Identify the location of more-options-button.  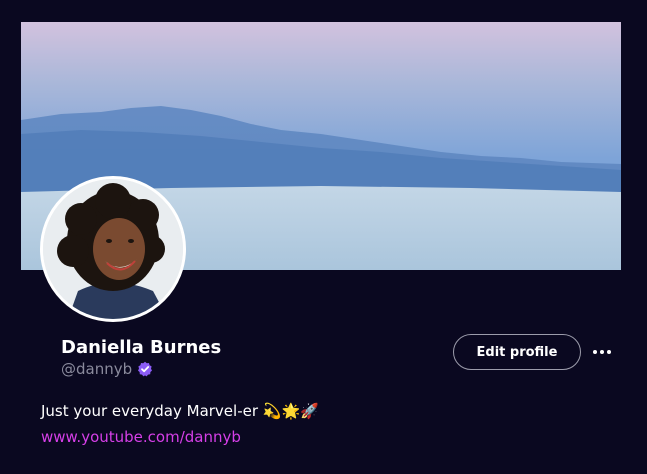
(602, 352).